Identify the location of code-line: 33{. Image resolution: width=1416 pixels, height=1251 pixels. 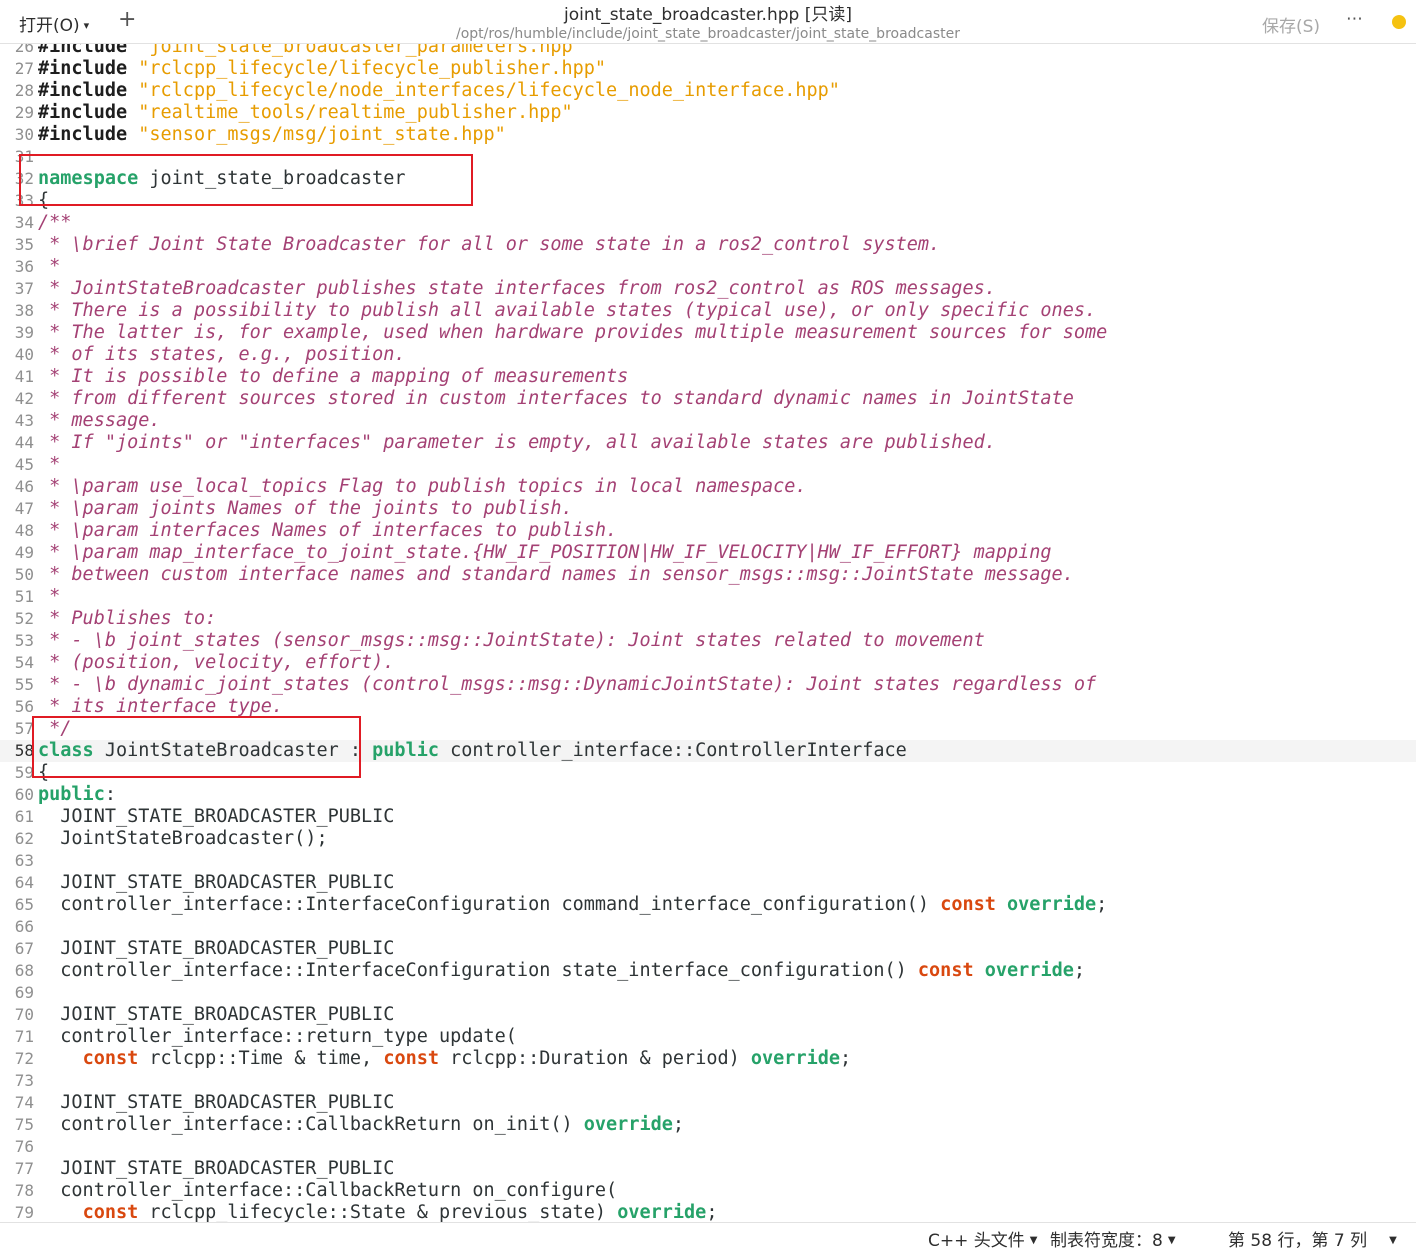
(708, 201).